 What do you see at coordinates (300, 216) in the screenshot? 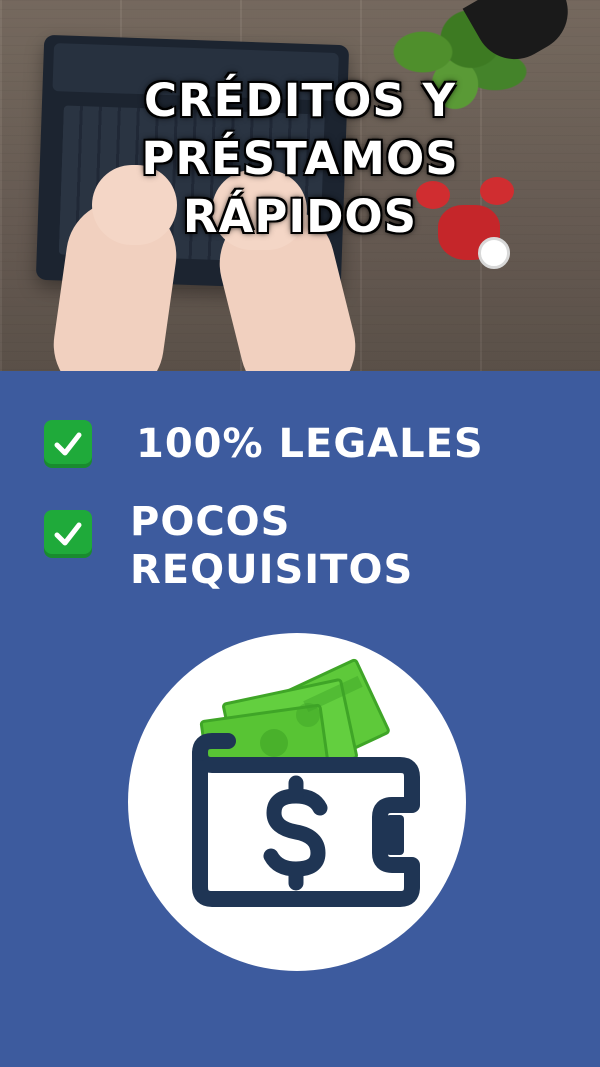
I see `hero-title-line: RÁPIDOS` at bounding box center [300, 216].